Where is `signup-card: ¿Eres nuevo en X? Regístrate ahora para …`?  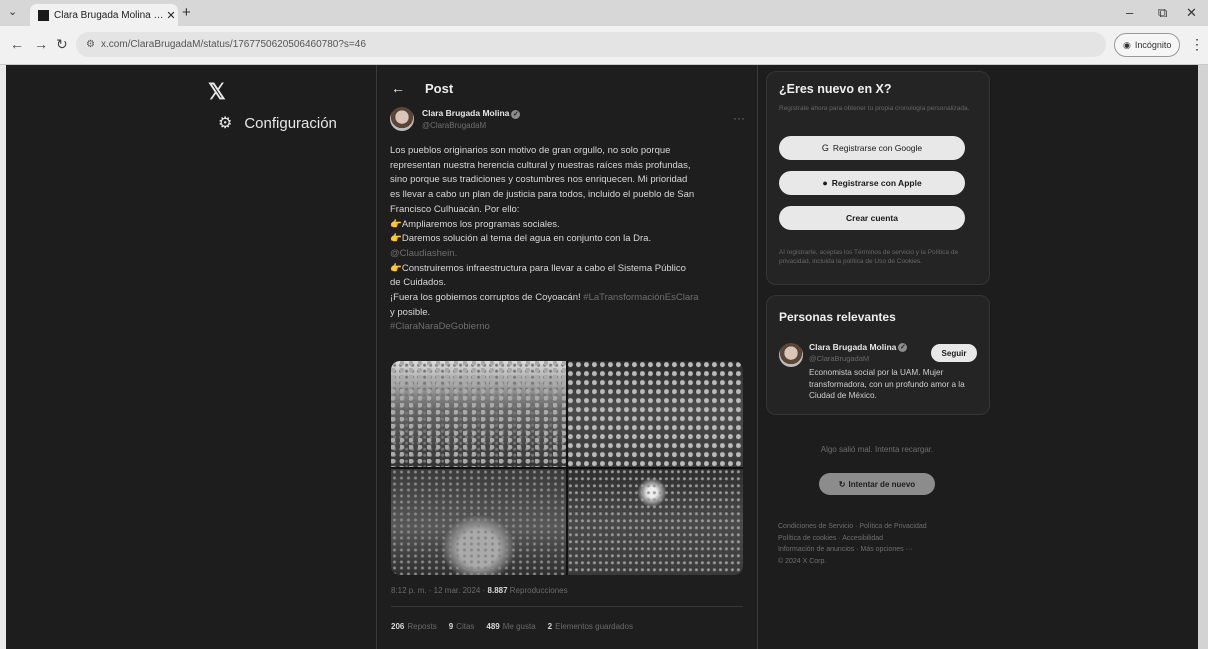
signup-card: ¿Eres nuevo en X? Regístrate ahora para … is located at coordinates (878, 178).